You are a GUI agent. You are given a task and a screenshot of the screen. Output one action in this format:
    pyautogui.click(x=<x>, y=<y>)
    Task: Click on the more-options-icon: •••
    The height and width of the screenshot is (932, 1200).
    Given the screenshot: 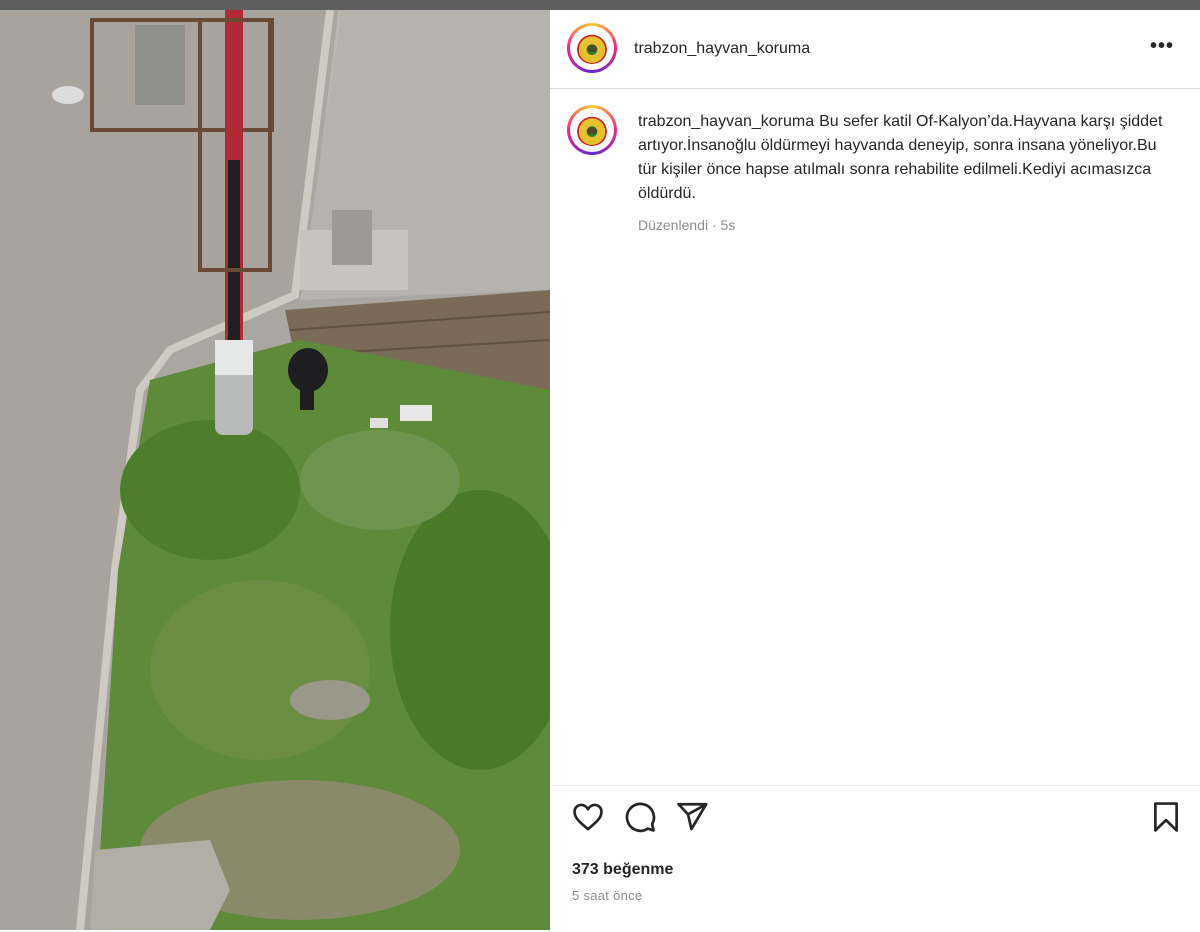 What is the action you would take?
    pyautogui.click(x=1162, y=46)
    